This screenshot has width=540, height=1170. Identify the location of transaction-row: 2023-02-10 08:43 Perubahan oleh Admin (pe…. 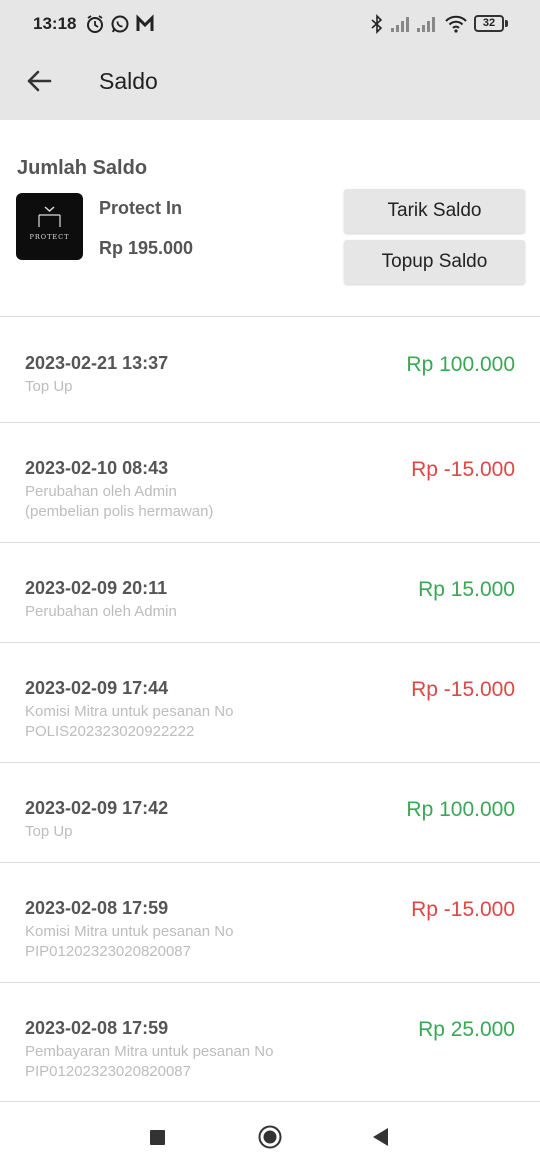
(270, 483).